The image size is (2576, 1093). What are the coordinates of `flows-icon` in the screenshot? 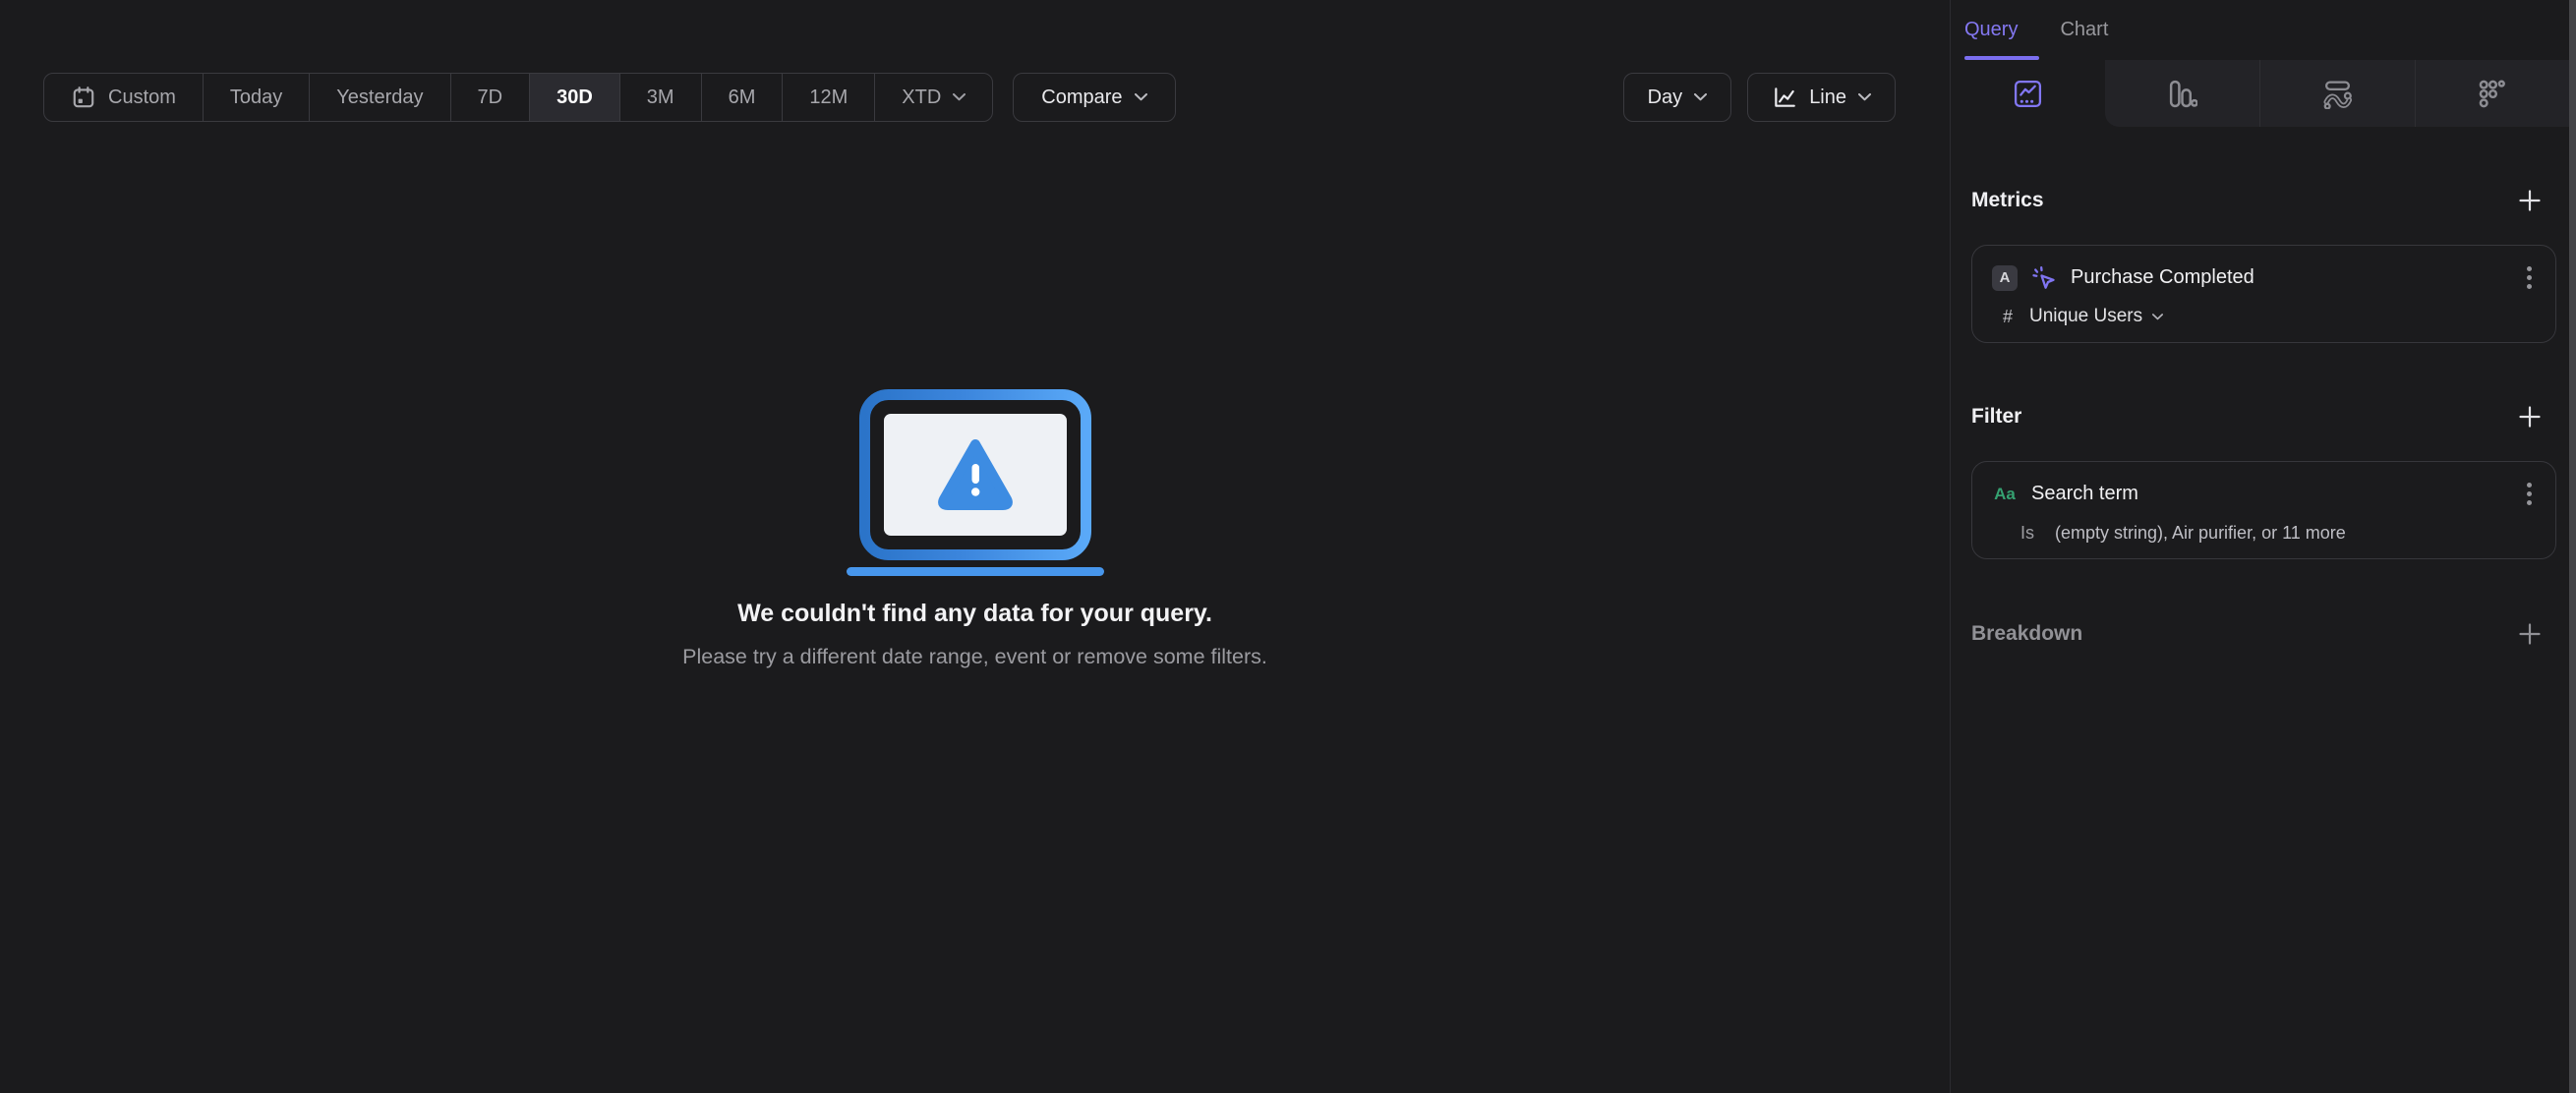 It's located at (2338, 94).